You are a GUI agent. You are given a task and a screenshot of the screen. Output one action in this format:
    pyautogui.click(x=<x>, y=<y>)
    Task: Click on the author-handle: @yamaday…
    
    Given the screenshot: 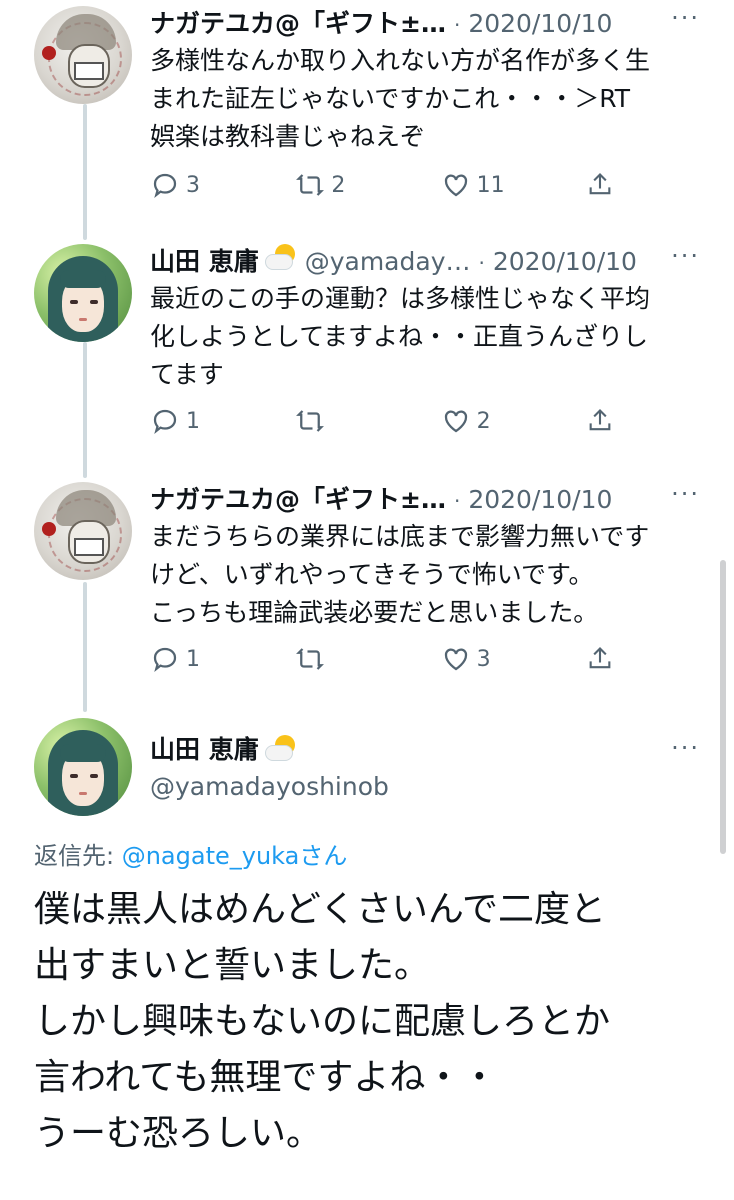 What is the action you would take?
    pyautogui.click(x=388, y=261)
    